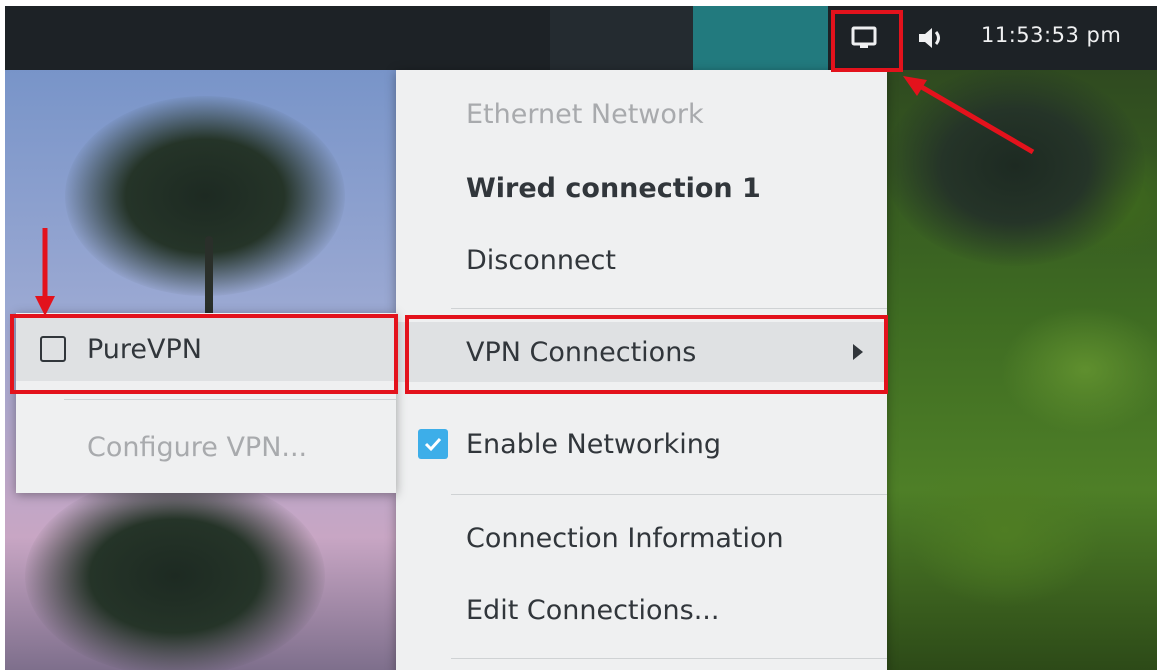 The width and height of the screenshot is (1157, 670). Describe the element at coordinates (969, 115) in the screenshot. I see `arrow-to-network-icon` at that location.